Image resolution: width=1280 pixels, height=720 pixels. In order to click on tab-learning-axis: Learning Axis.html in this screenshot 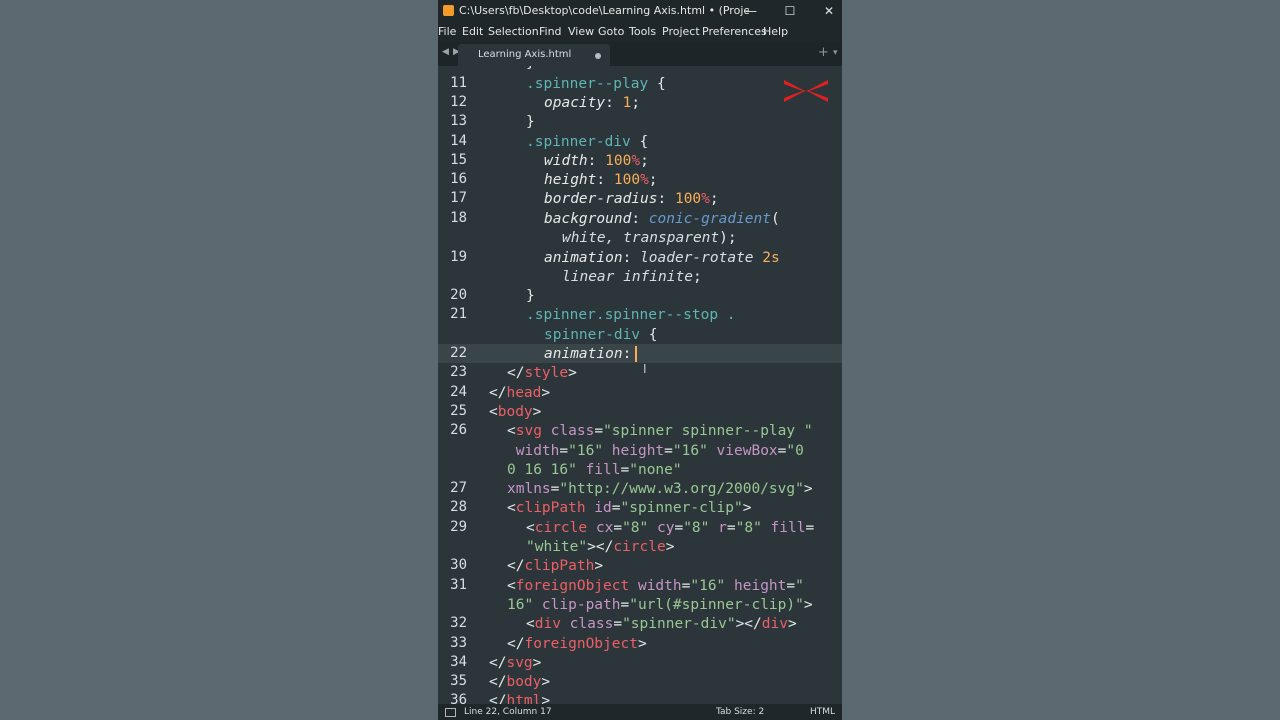, I will do `click(534, 55)`.